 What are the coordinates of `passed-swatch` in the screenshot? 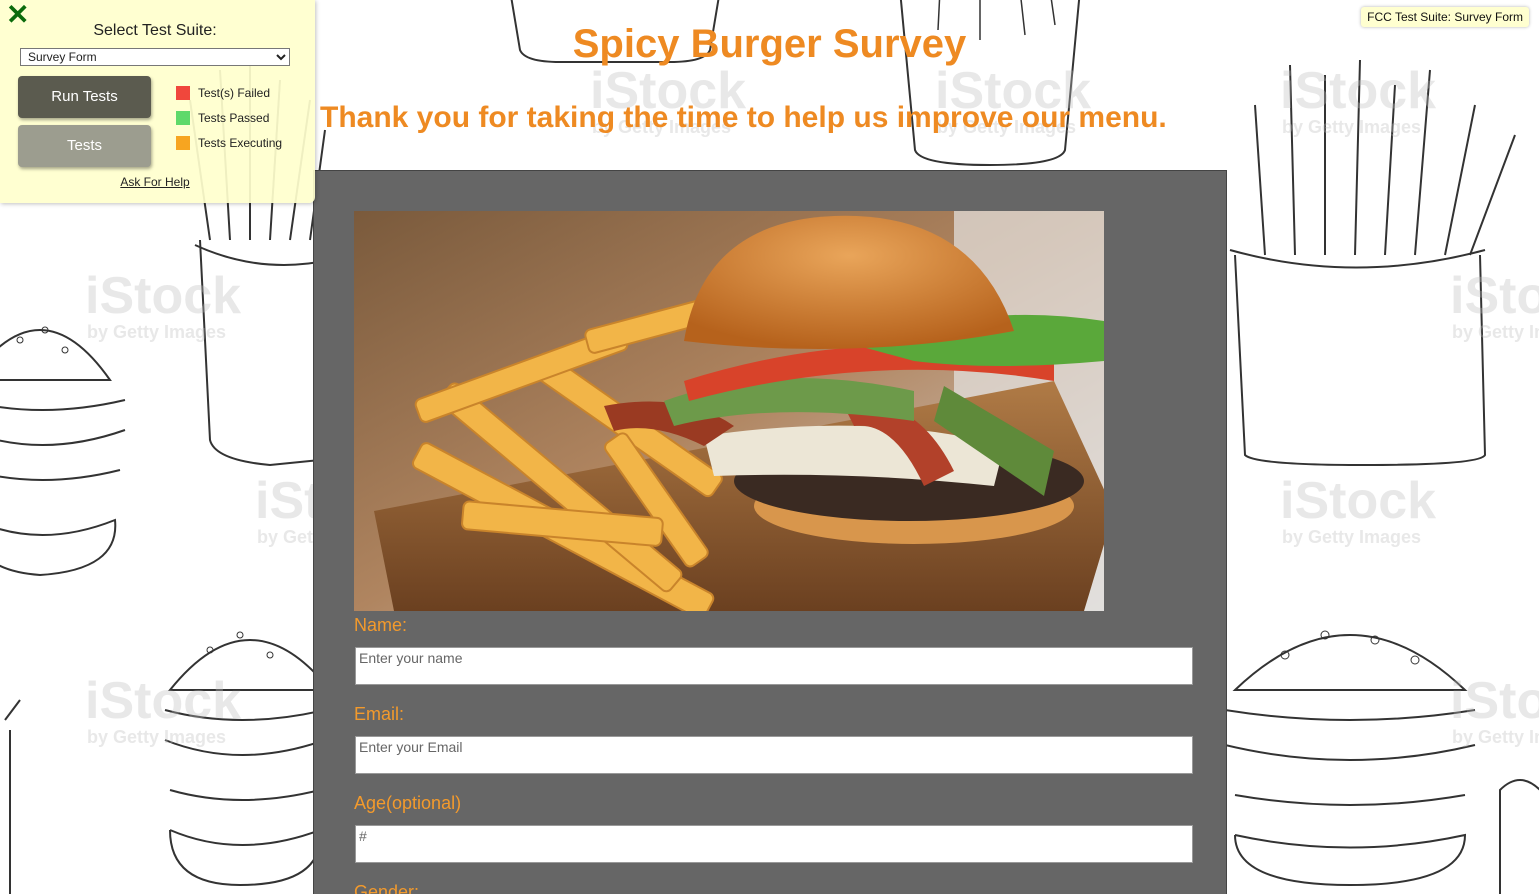 It's located at (183, 118).